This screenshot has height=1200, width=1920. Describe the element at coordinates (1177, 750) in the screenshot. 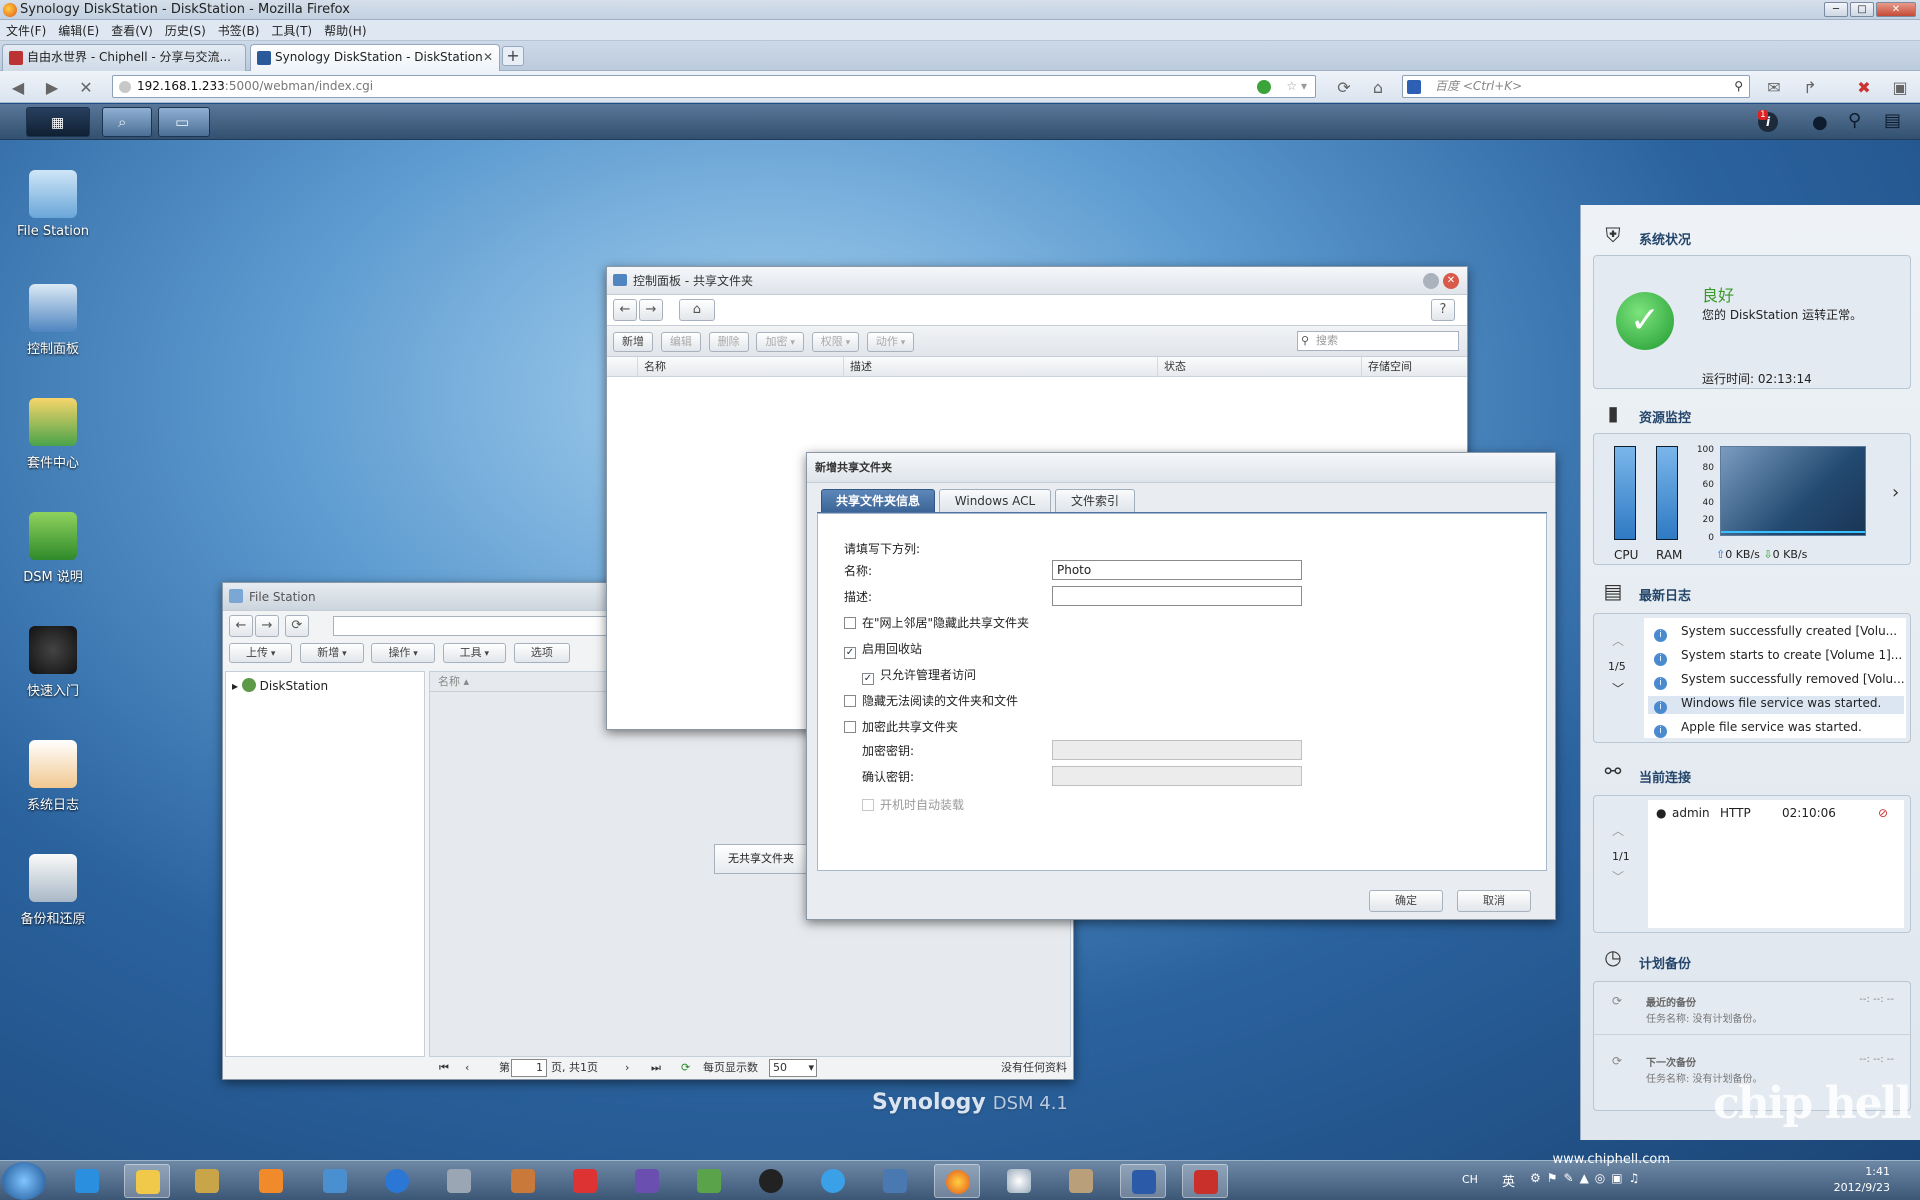

I see `enc-key-input` at that location.